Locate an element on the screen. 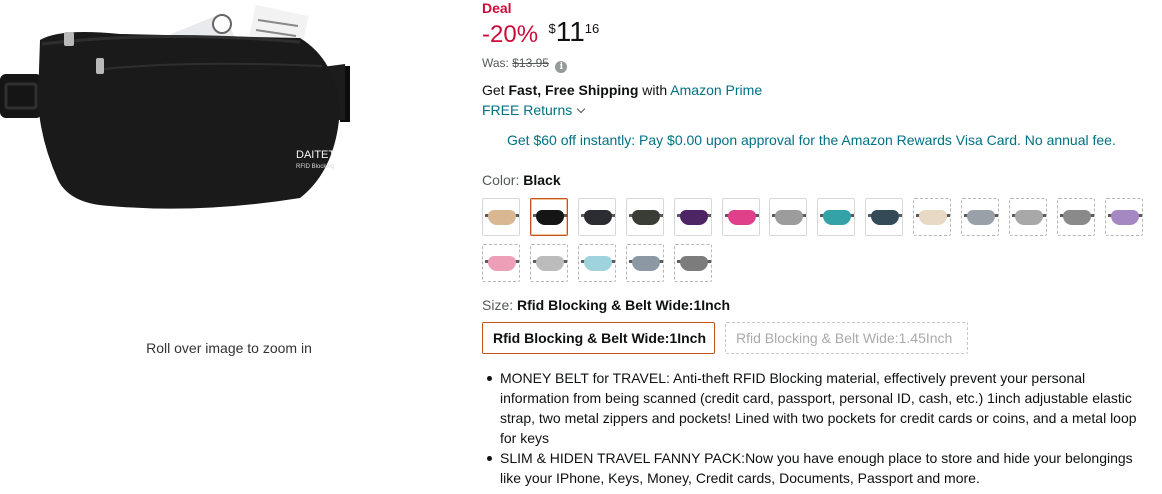 The width and height of the screenshot is (1162, 494). selected-size: Rfid Blocking & Belt Wide:1Inch is located at coordinates (624, 305).